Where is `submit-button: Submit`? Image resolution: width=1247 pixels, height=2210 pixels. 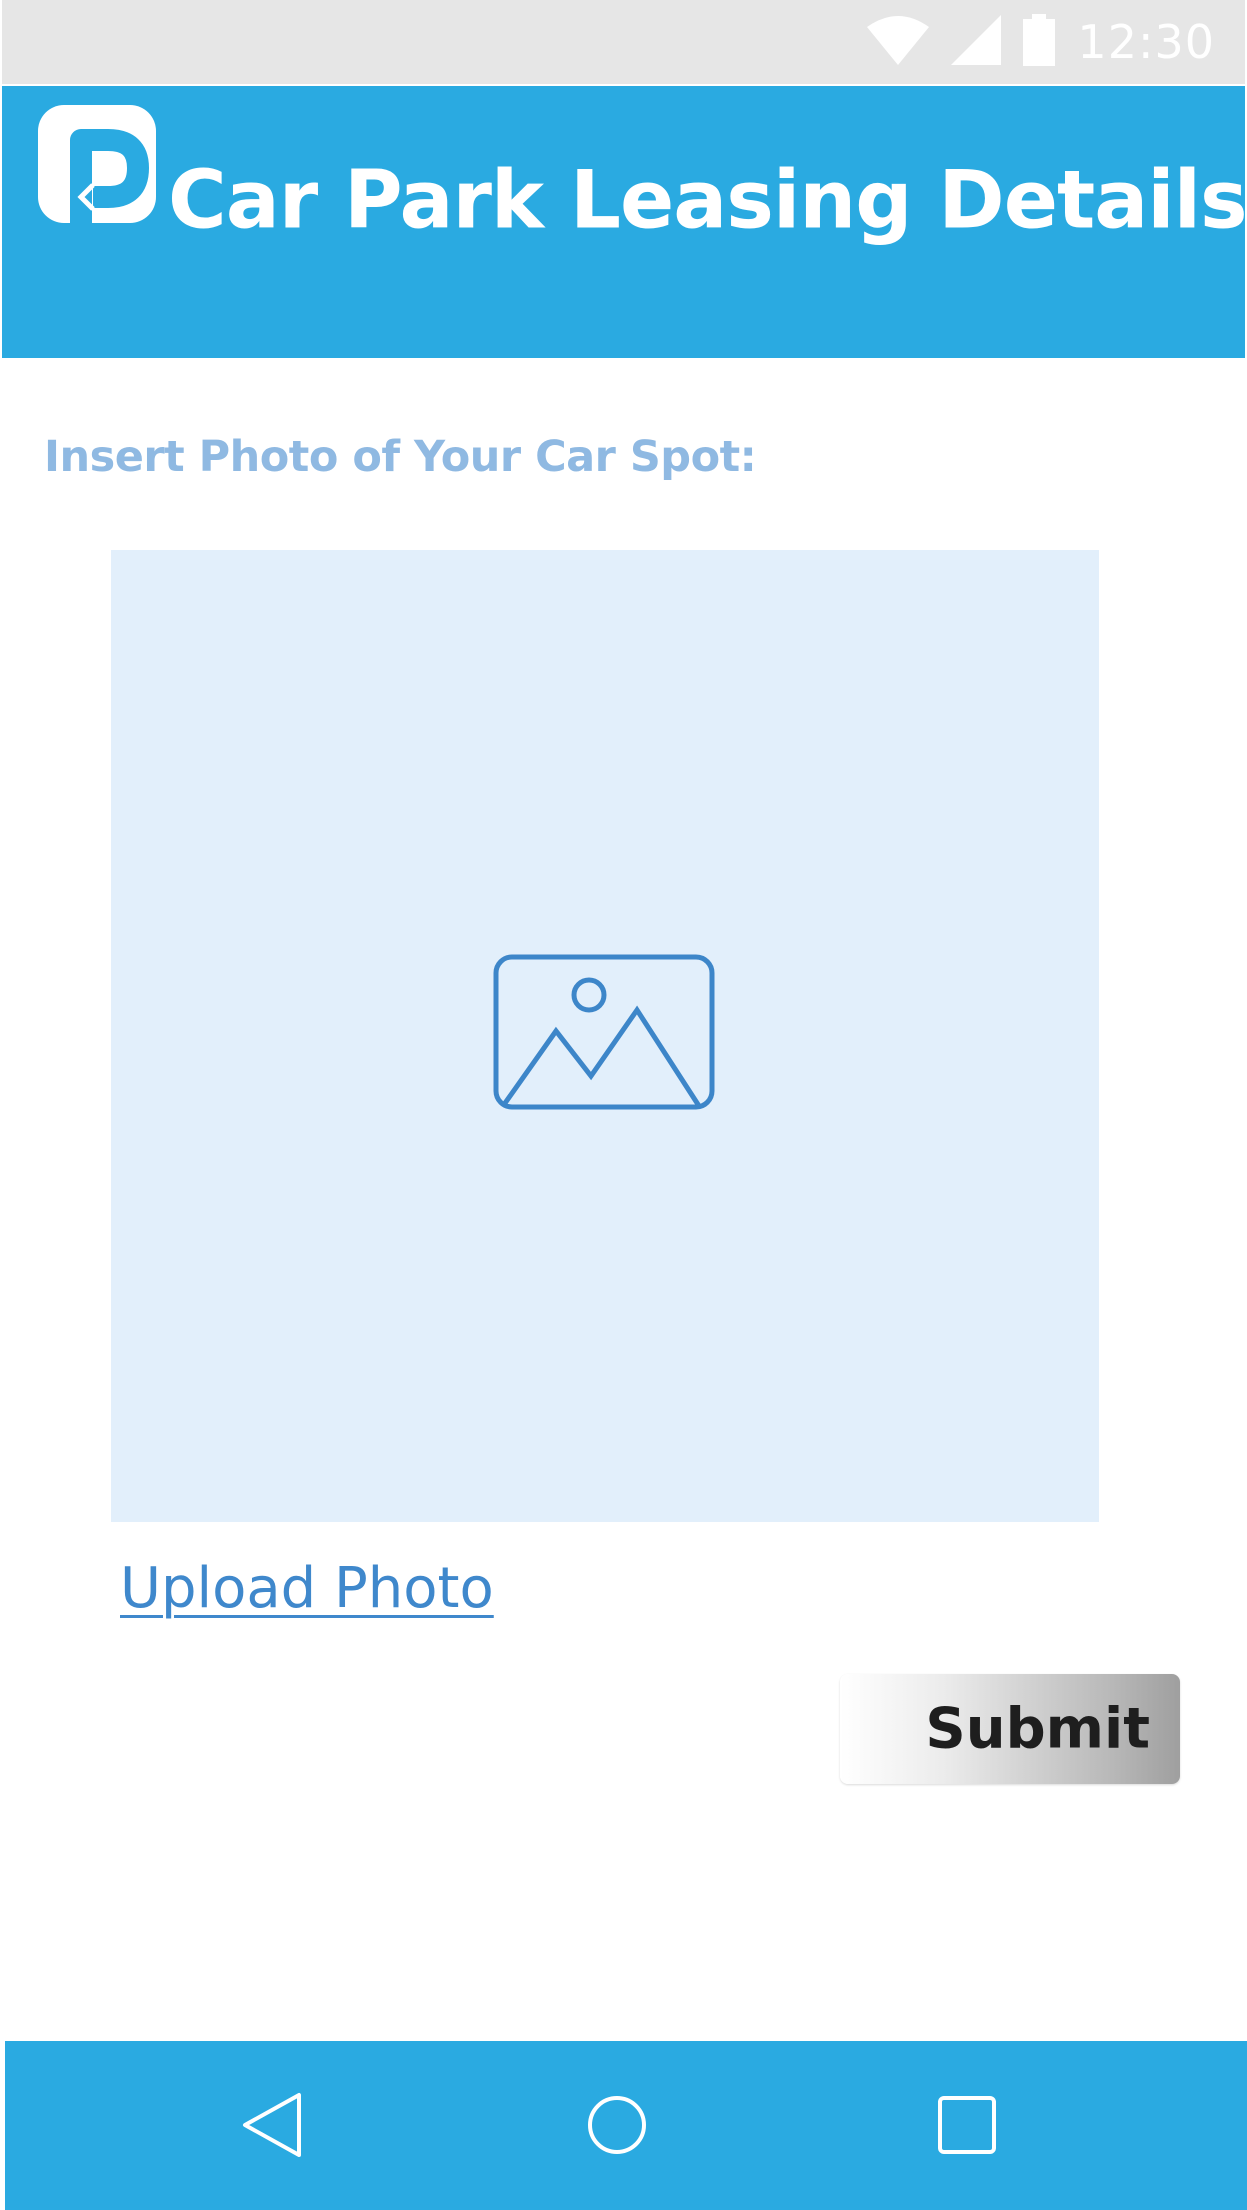 submit-button: Submit is located at coordinates (1010, 1729).